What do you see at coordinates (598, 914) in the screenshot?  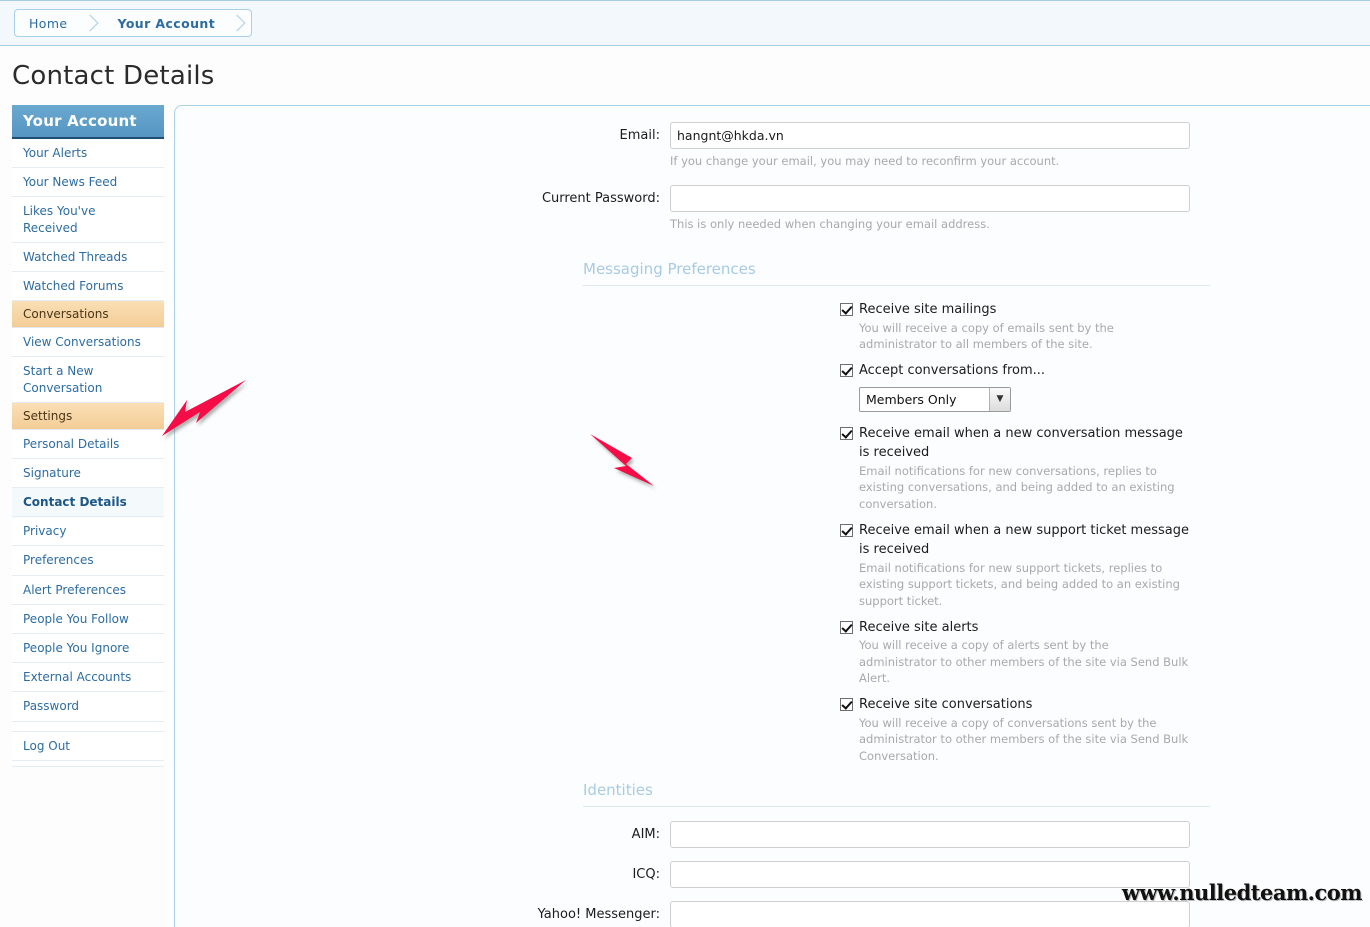 I see `identity-label-yahoo-messenger: Yahoo! Messenger:` at bounding box center [598, 914].